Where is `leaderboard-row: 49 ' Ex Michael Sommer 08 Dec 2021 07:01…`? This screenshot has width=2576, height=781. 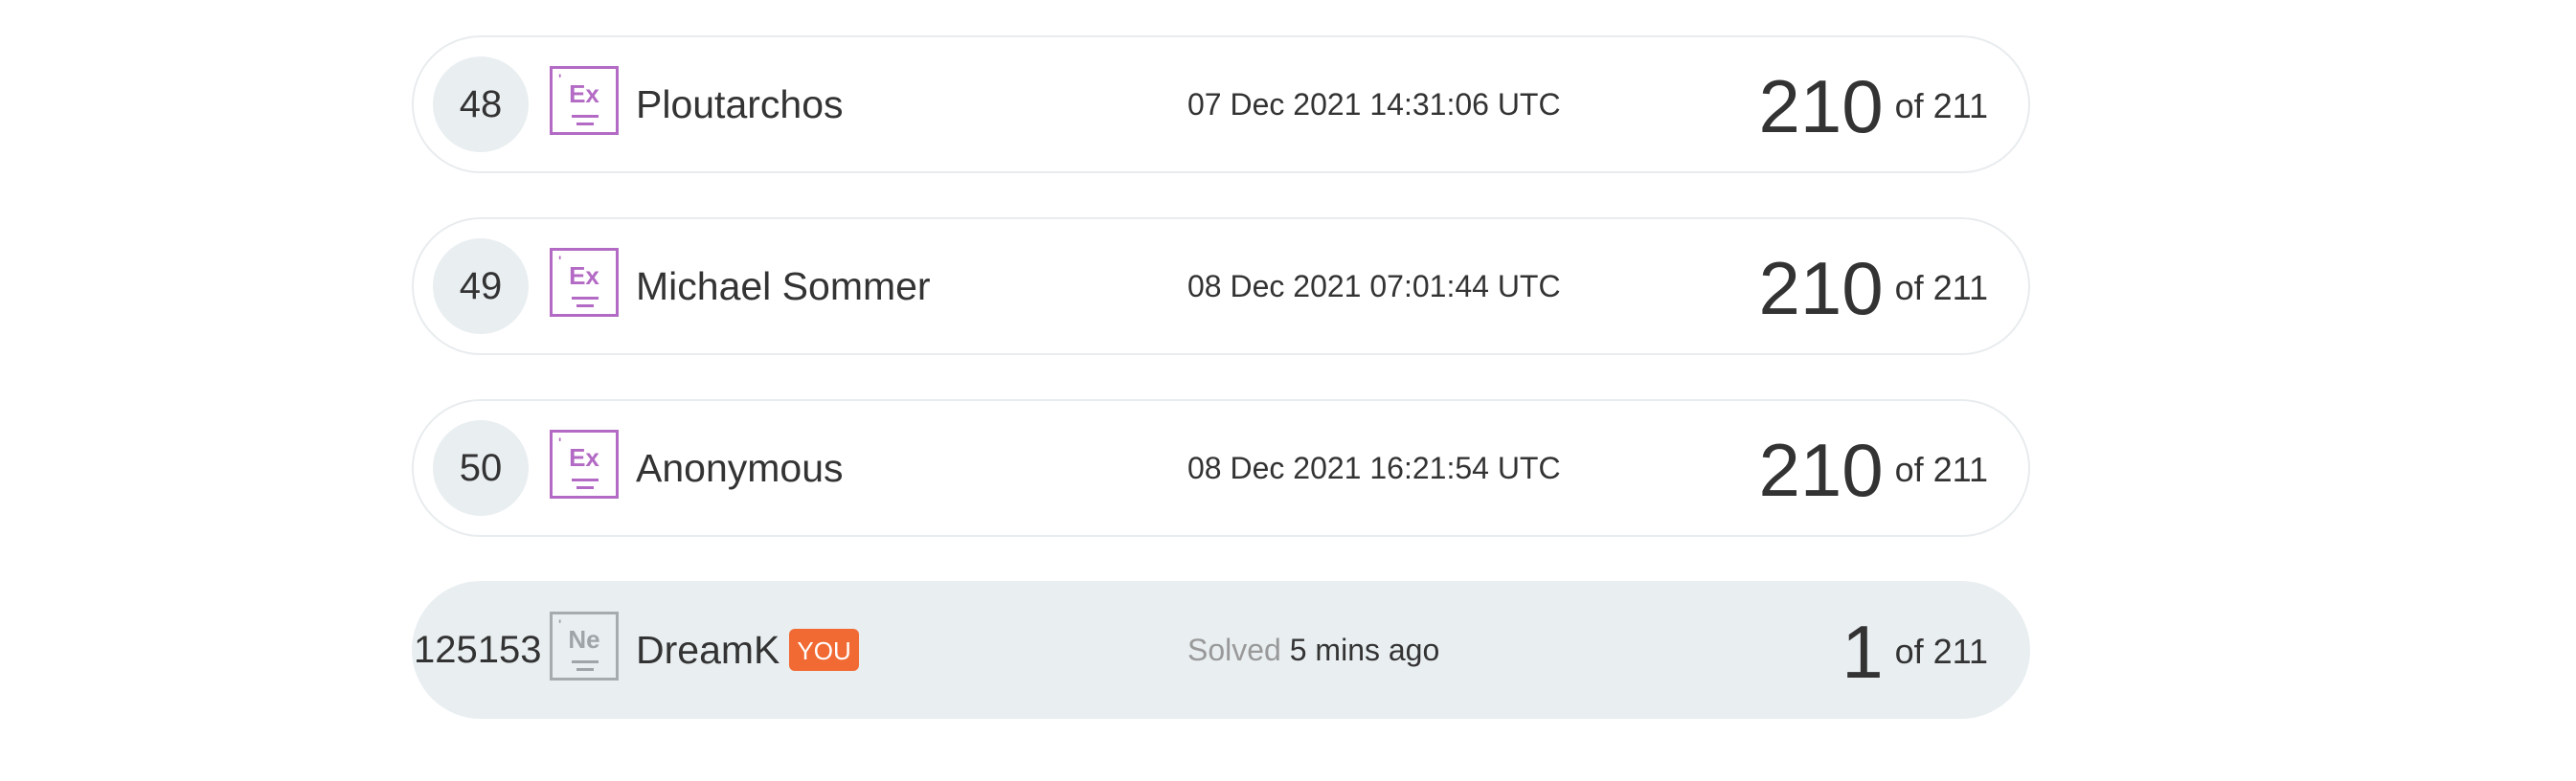
leaderboard-row: 49 ' Ex Michael Sommer 08 Dec 2021 07:01… is located at coordinates (1221, 286).